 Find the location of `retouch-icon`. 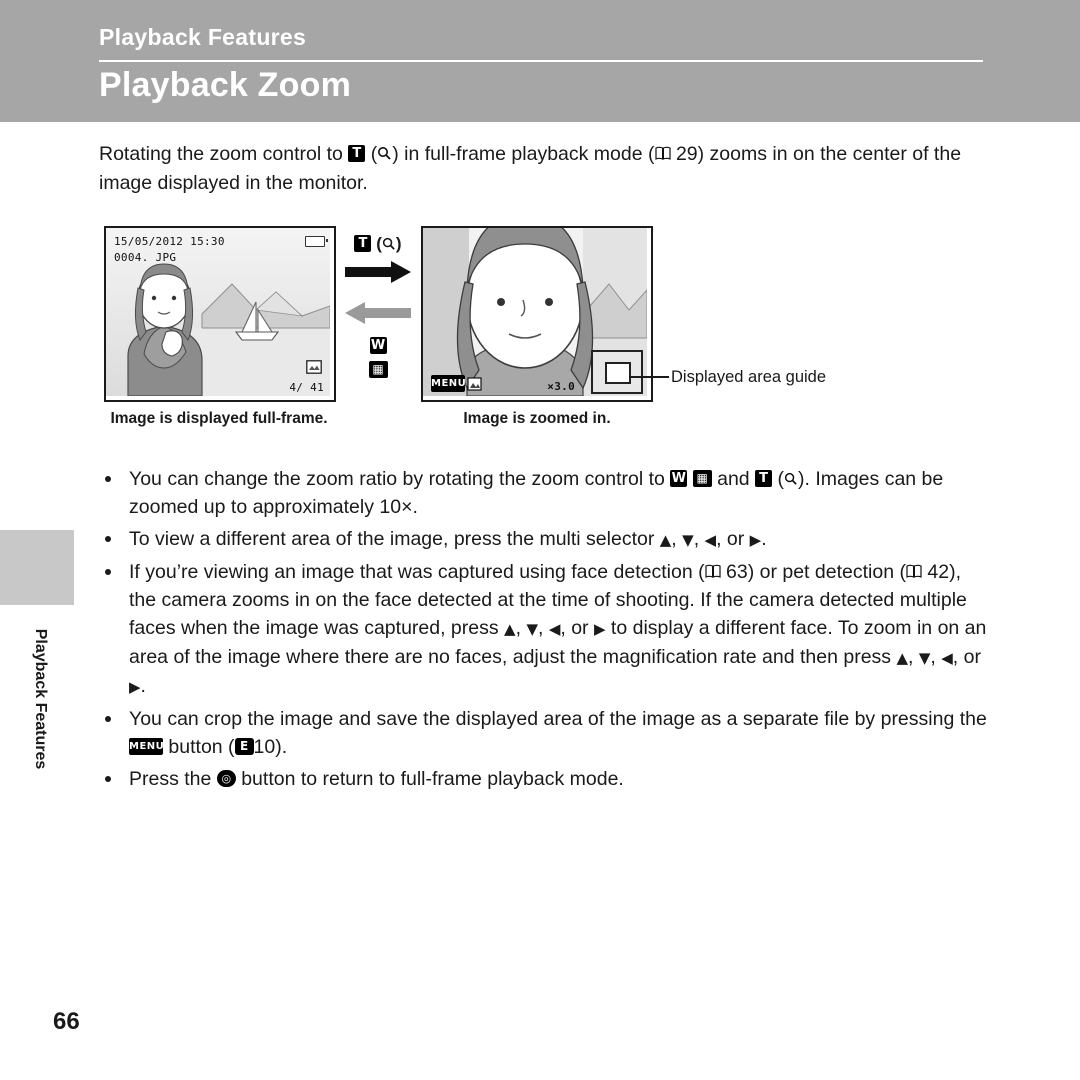

retouch-icon is located at coordinates (314, 367).